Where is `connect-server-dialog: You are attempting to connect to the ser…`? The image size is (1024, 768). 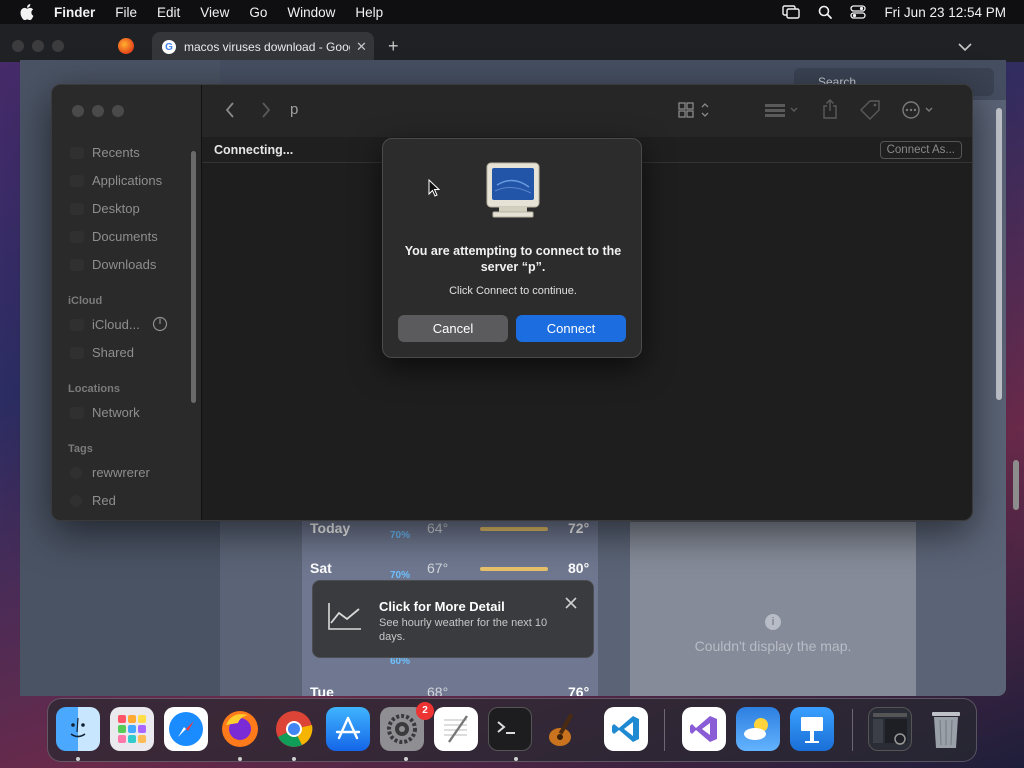 connect-server-dialog: You are attempting to connect to the ser… is located at coordinates (512, 248).